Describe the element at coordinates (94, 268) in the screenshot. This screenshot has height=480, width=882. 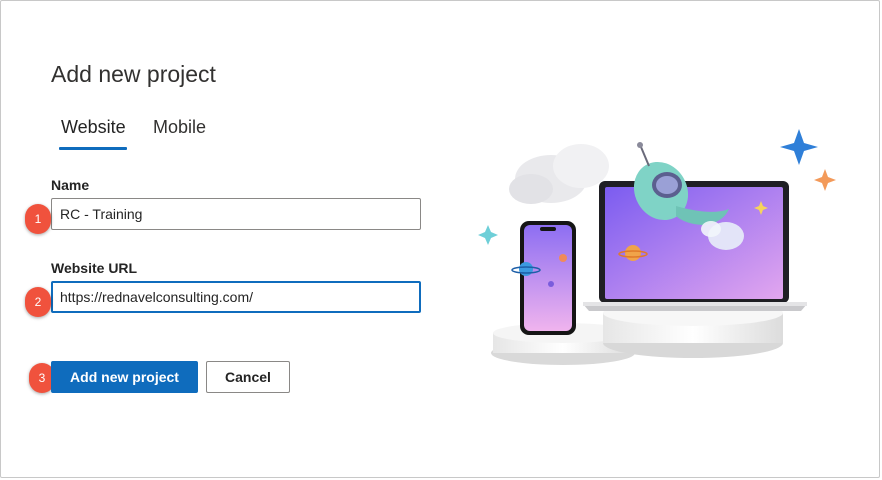
I see `website-url-label: Website URL` at that location.